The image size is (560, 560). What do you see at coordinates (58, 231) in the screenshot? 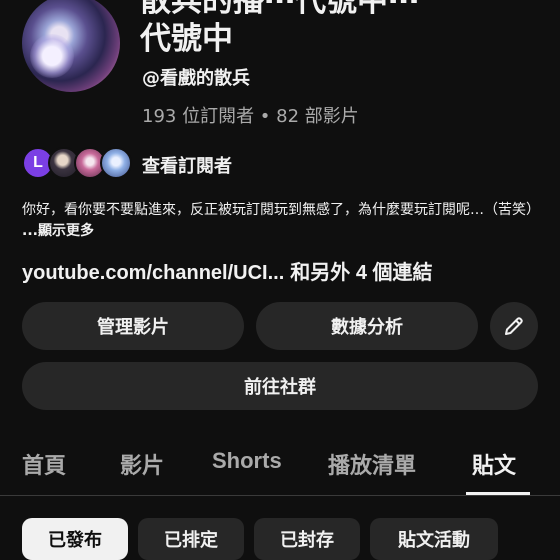
I see `show-more-link: ...顯示更多` at bounding box center [58, 231].